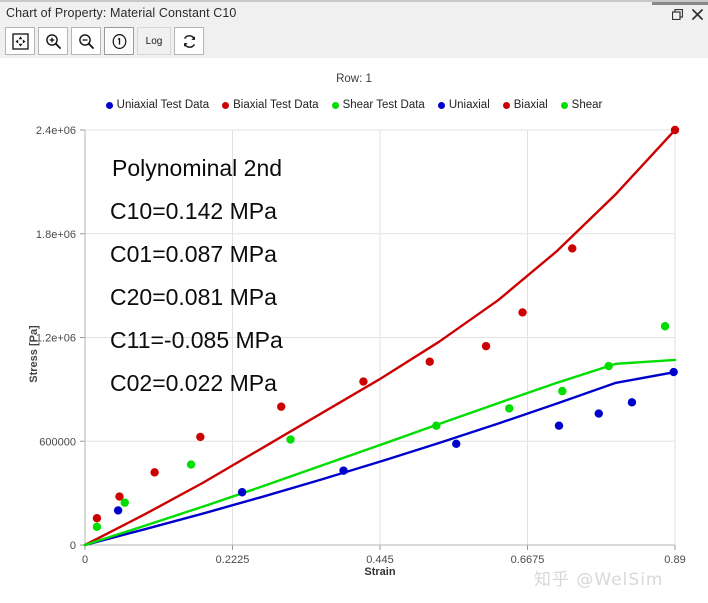 The height and width of the screenshot is (603, 708). What do you see at coordinates (380, 560) in the screenshot?
I see `x-tick-label: 0.445` at bounding box center [380, 560].